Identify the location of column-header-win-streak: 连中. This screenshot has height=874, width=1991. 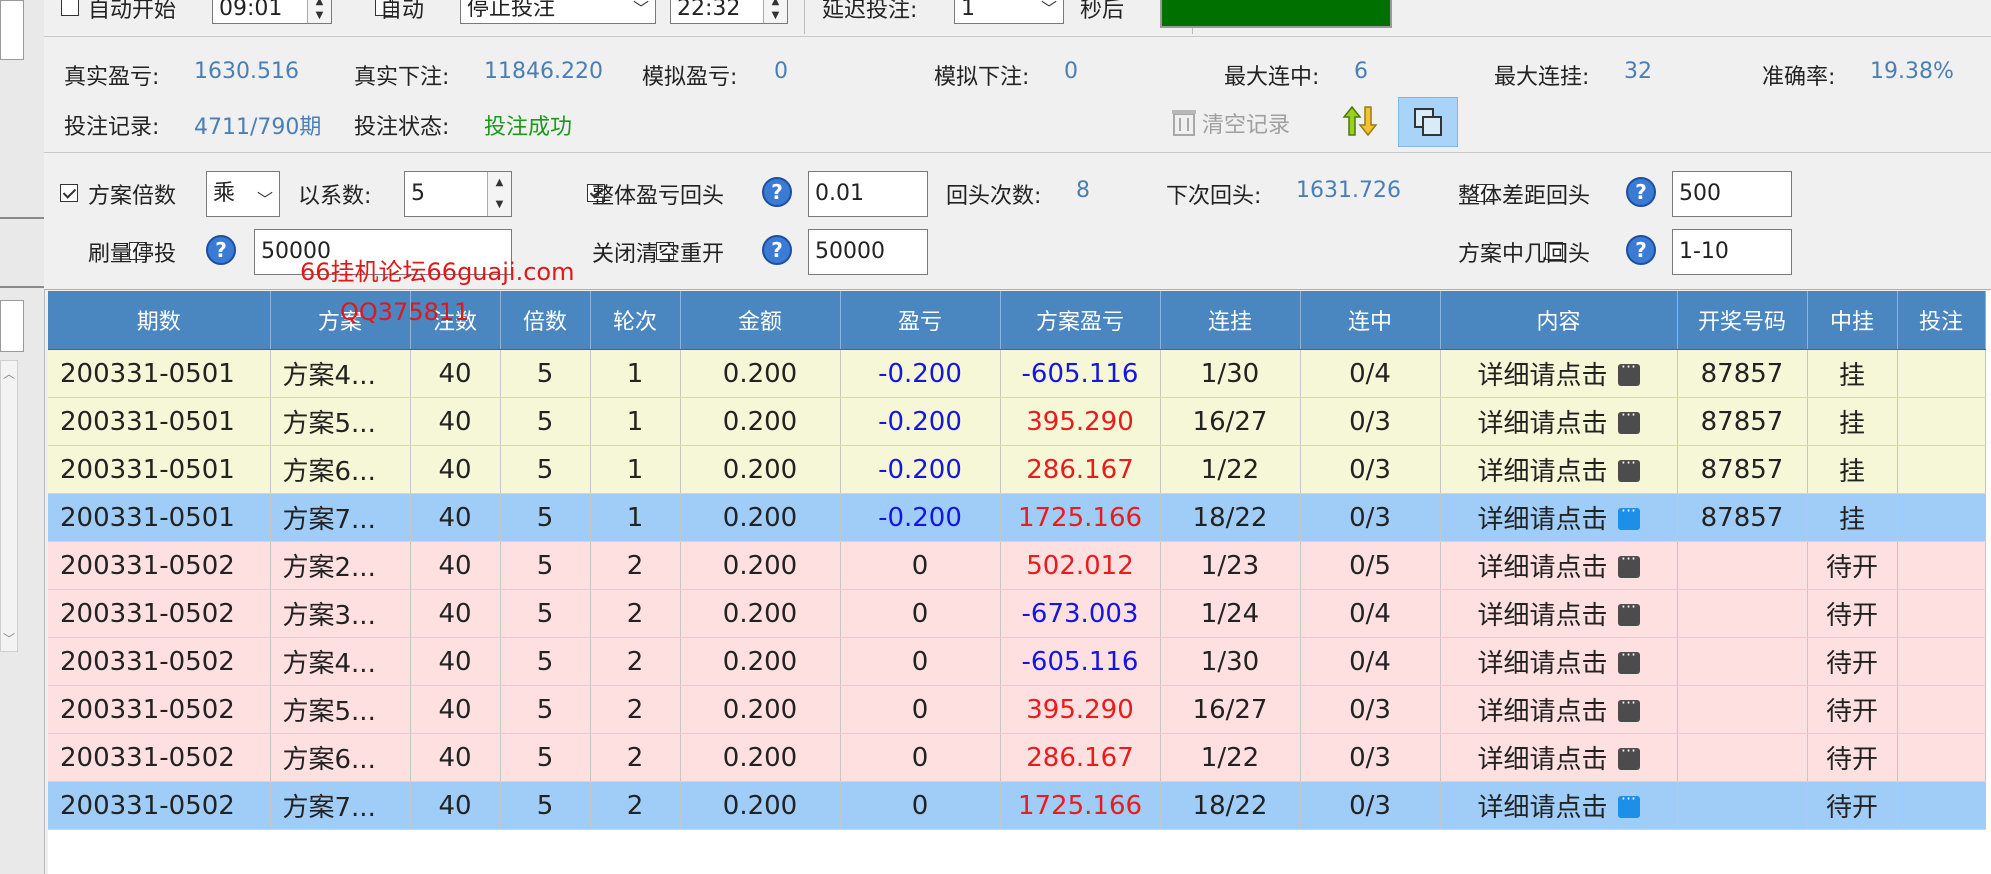
(1370, 320).